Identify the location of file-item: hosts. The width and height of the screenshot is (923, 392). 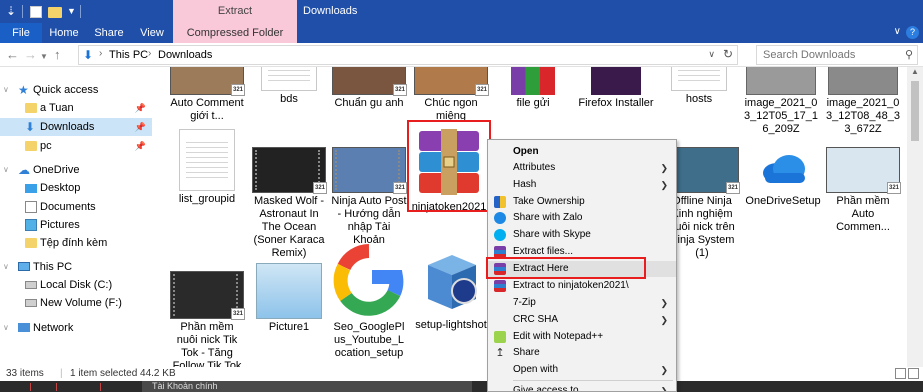
(699, 86).